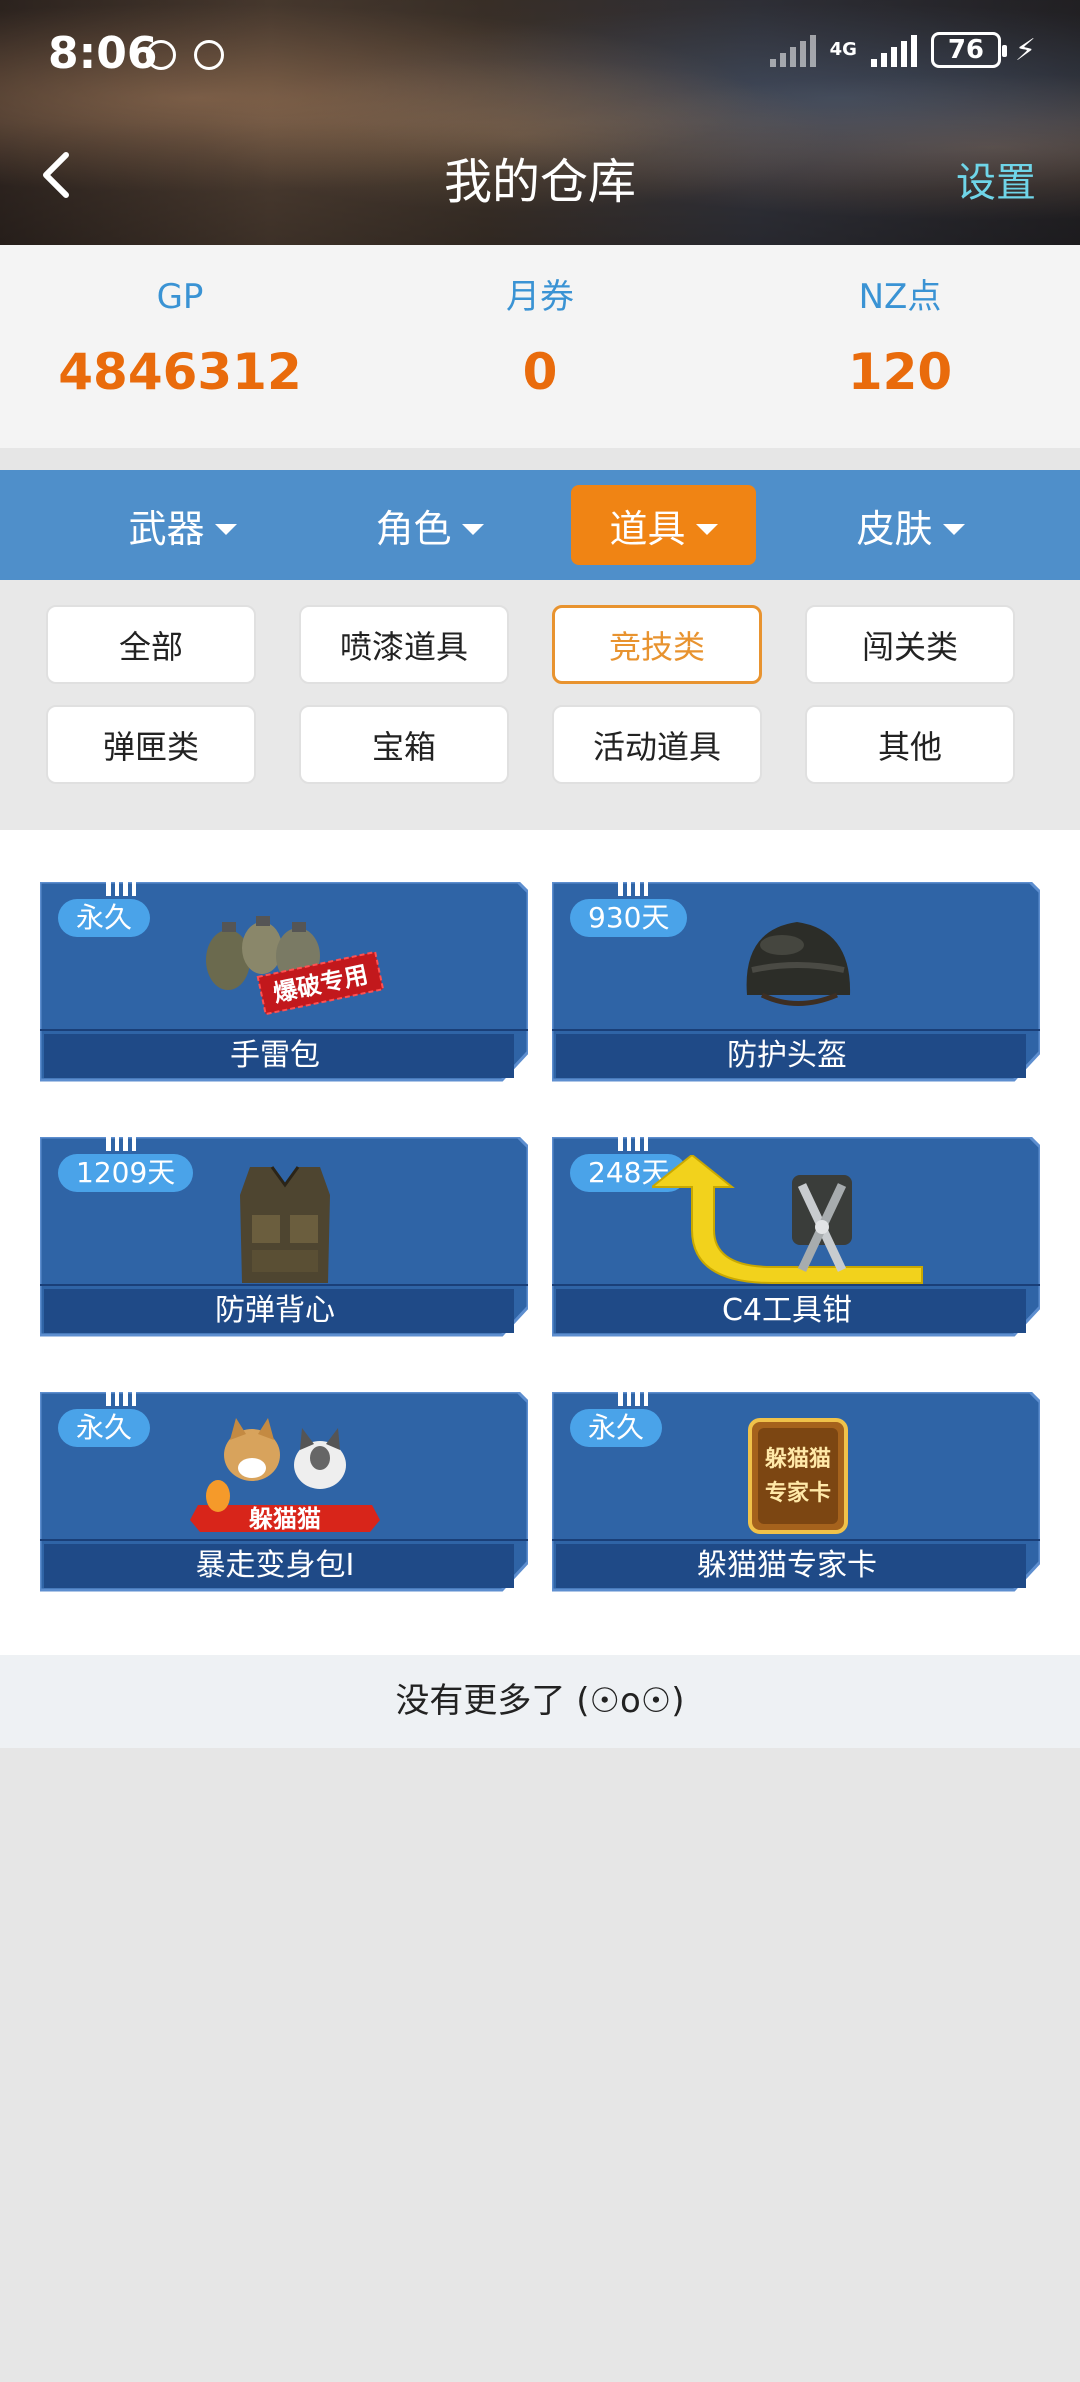 The image size is (1080, 2382). Describe the element at coordinates (540, 337) in the screenshot. I see `currency-monthly-ticket: 月券 0` at that location.